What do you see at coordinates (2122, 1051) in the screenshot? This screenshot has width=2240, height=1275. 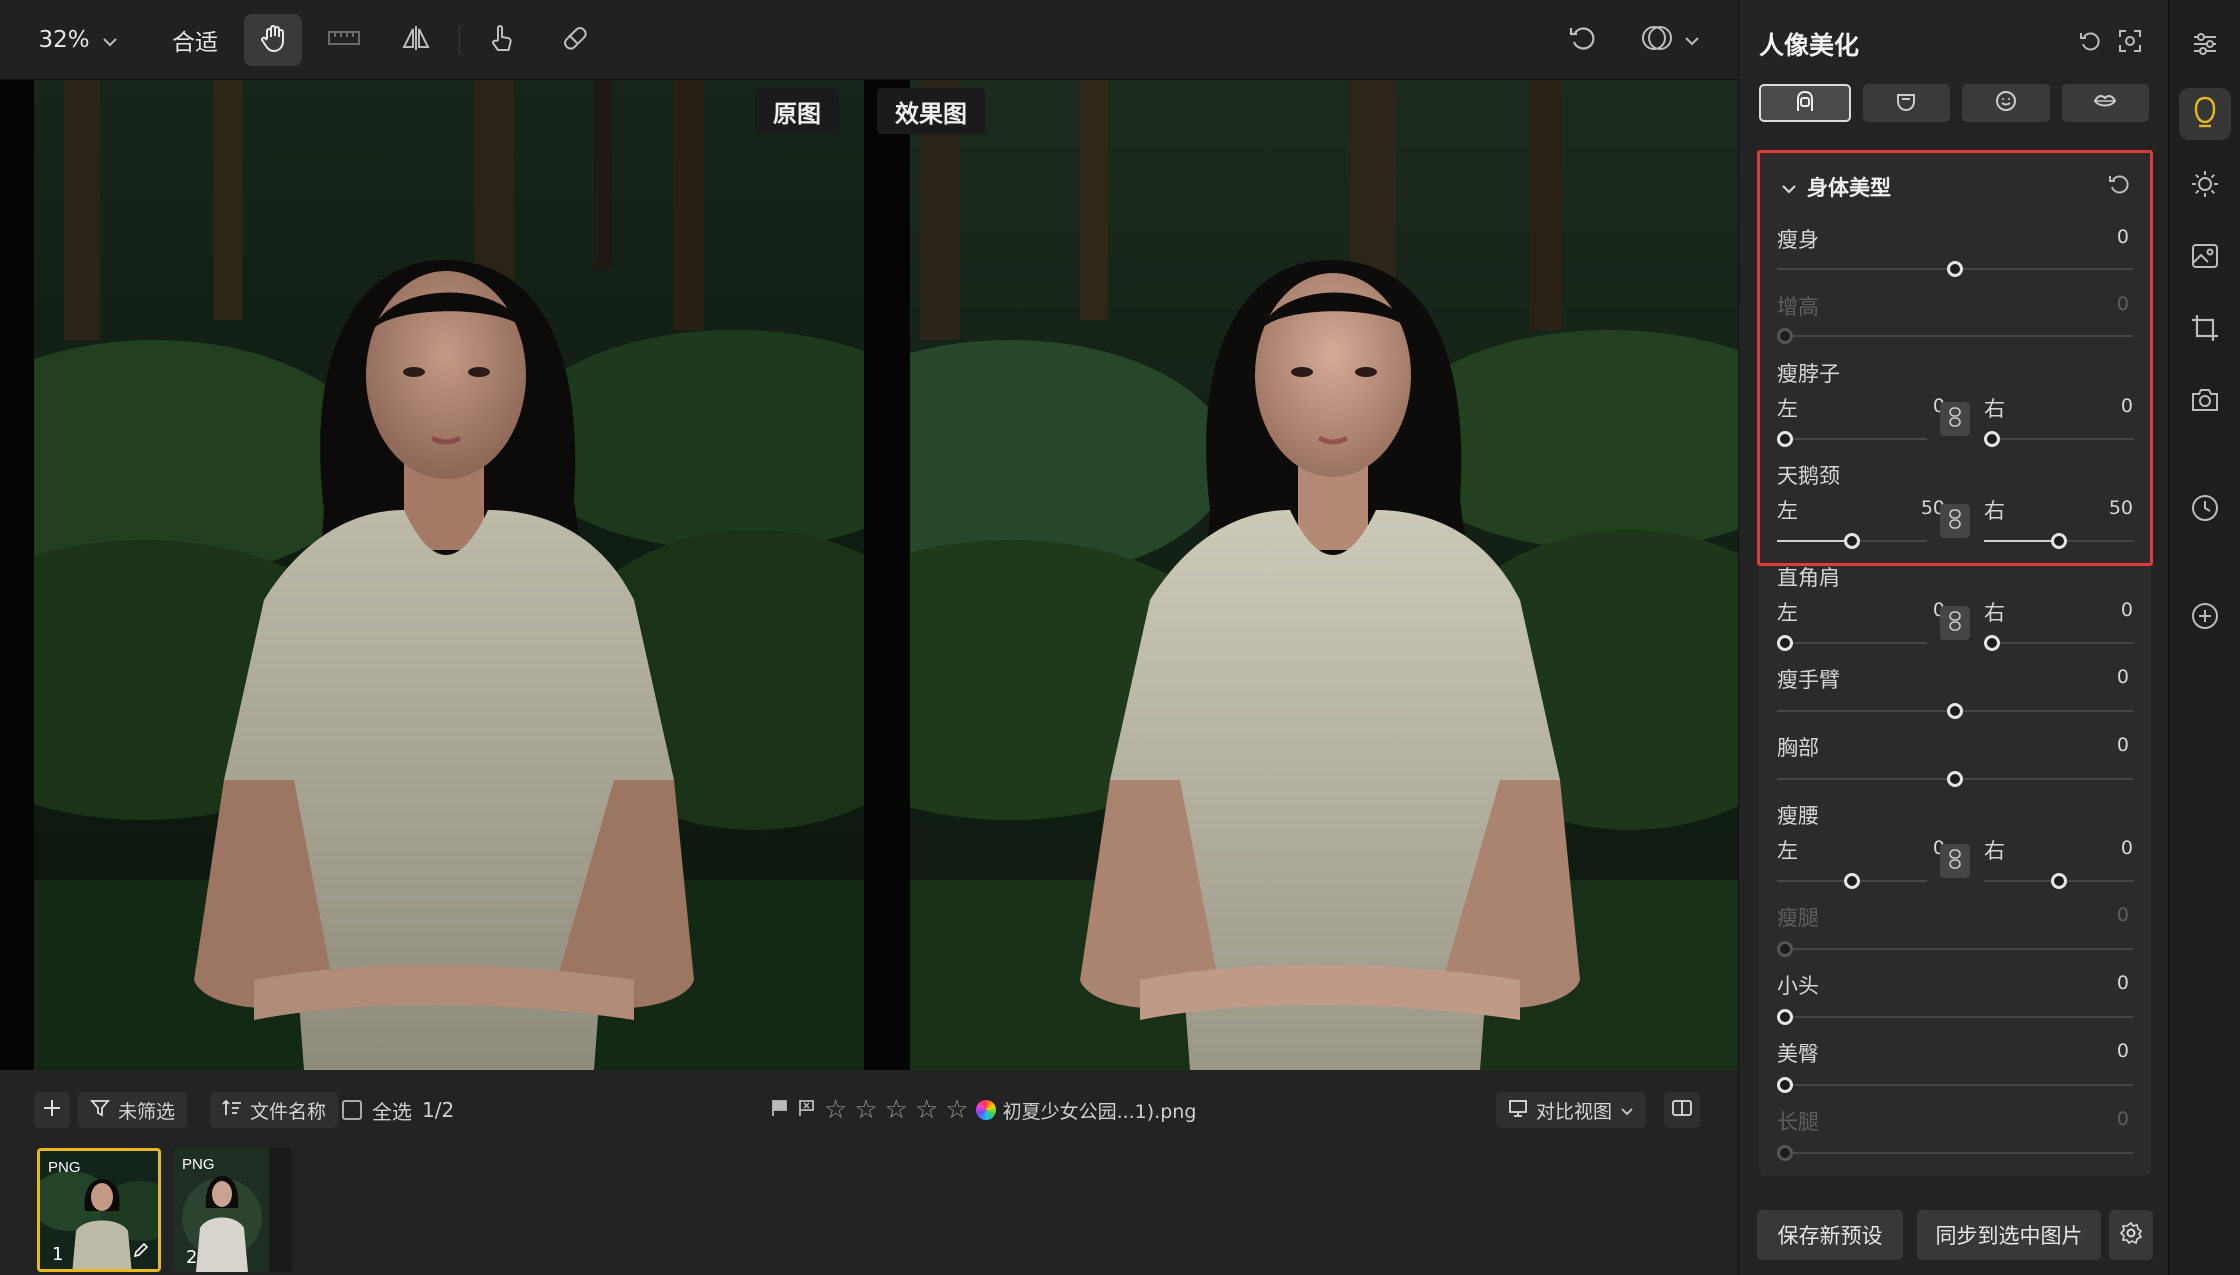 I see `hip-value: 0` at bounding box center [2122, 1051].